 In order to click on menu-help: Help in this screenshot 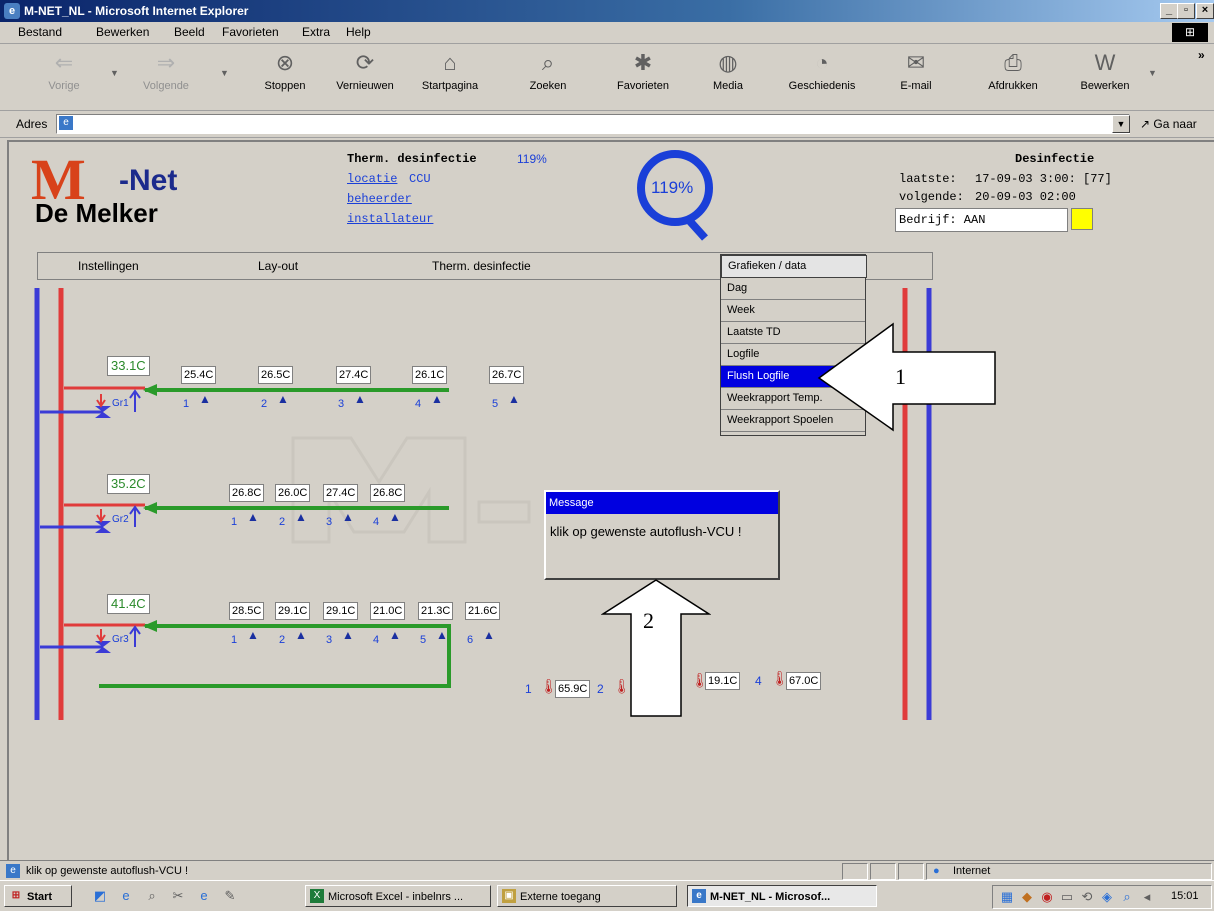, I will do `click(358, 32)`.